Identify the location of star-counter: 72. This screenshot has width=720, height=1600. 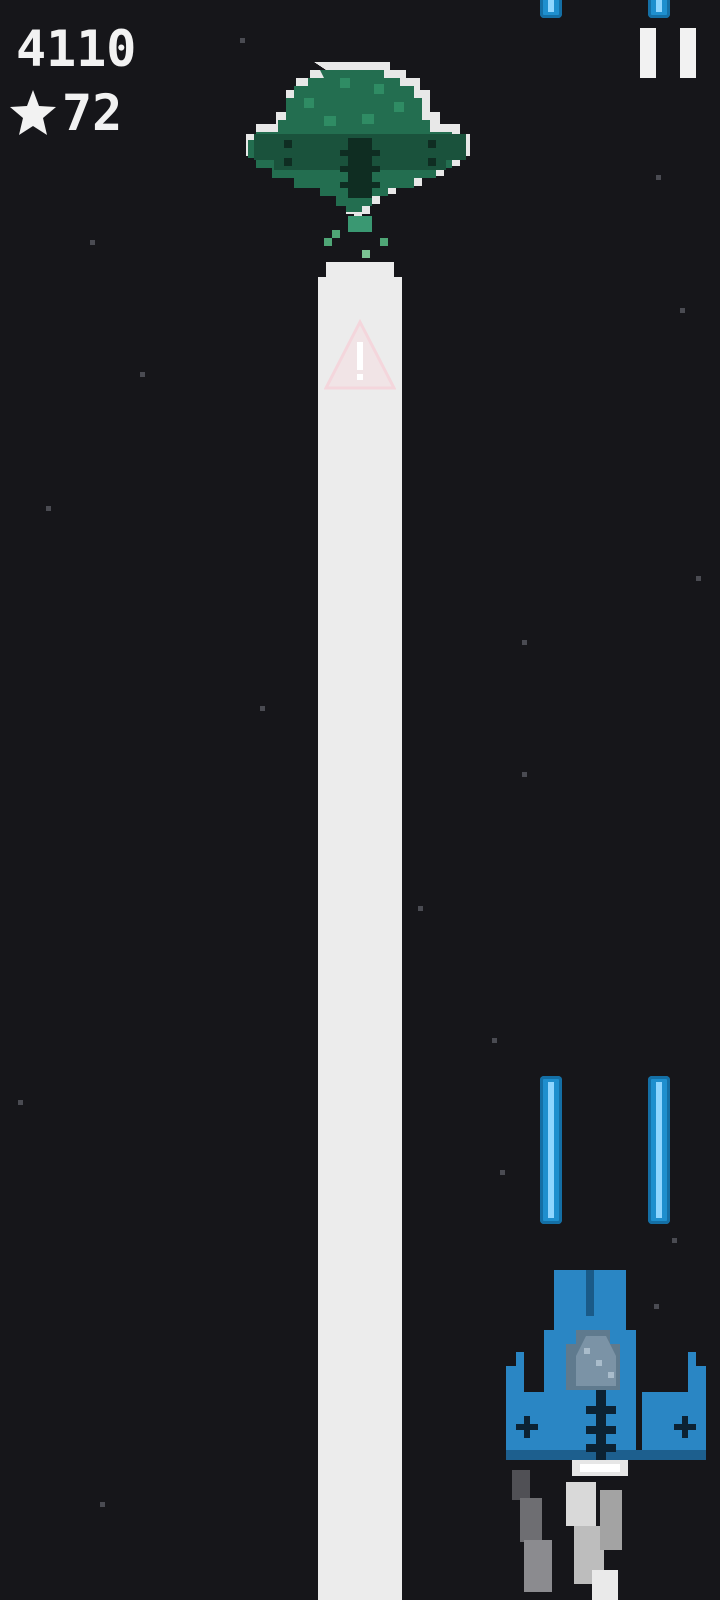
(65, 113).